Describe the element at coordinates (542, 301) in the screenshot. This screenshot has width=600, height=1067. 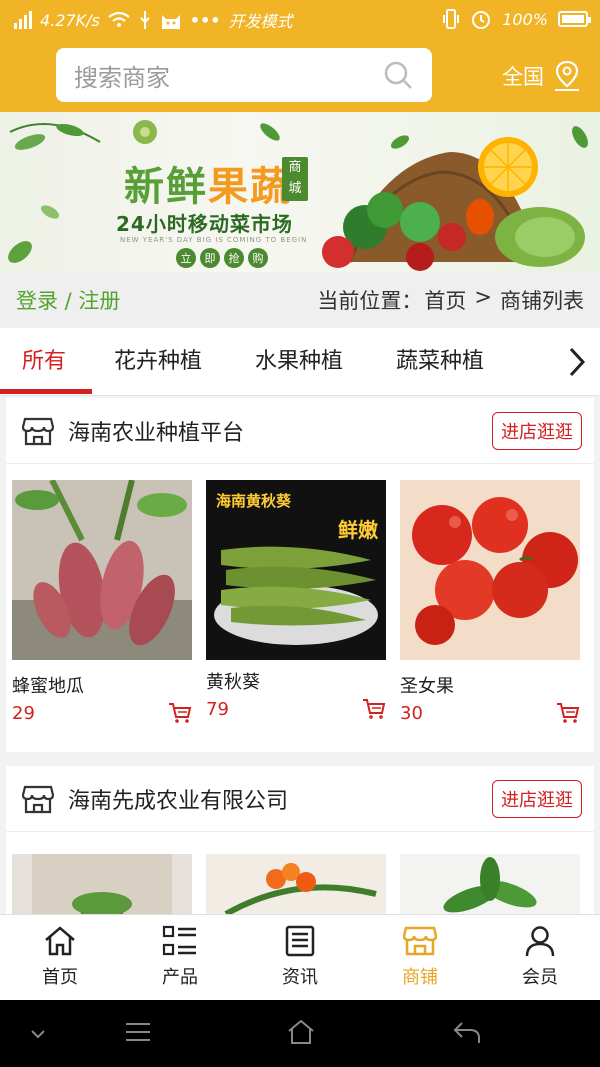
I see `breadcrumb-current: 商铺列表` at that location.